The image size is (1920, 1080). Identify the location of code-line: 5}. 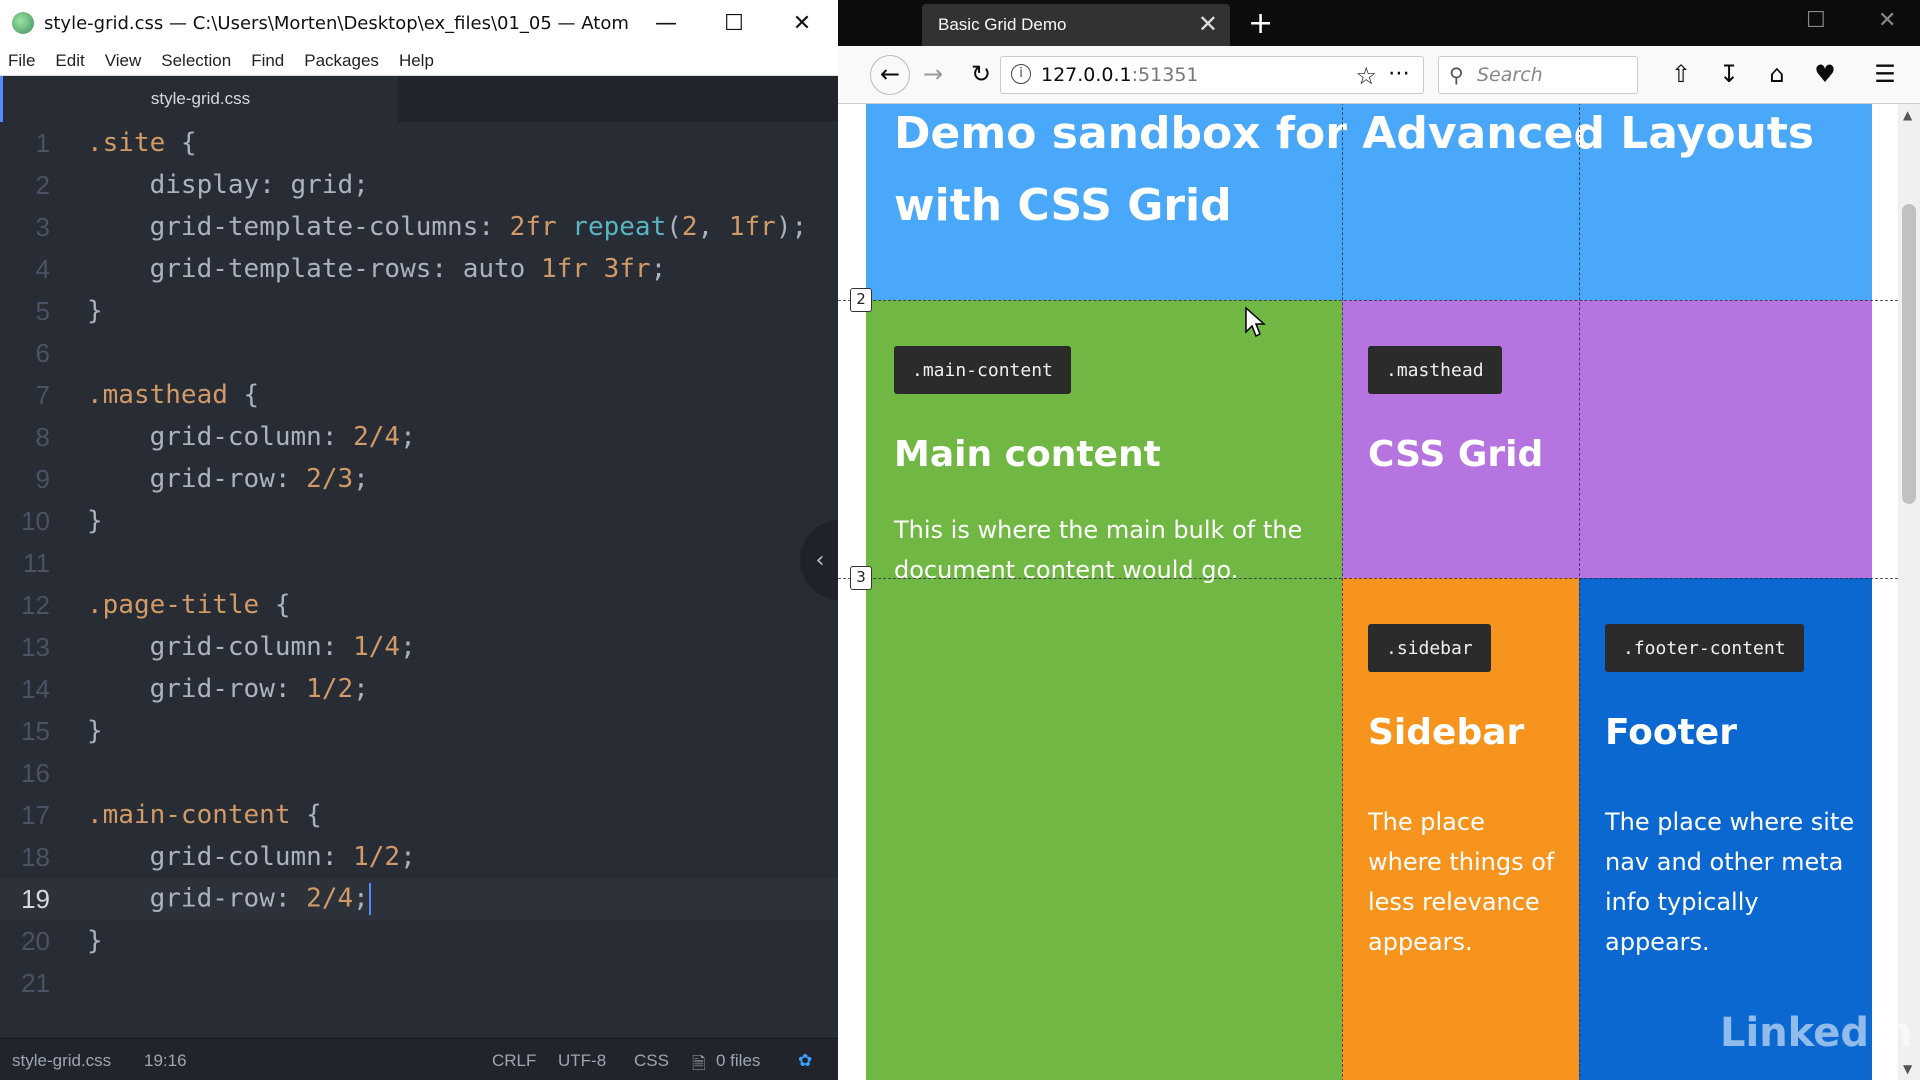
(419, 311).